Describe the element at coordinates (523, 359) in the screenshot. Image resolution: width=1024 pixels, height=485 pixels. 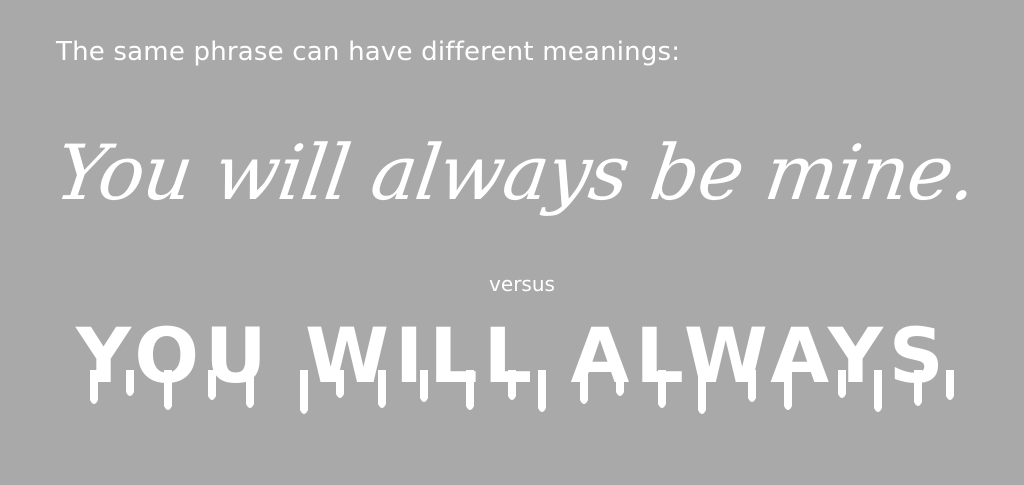
I see `dripping-phrase-text: YOU WILL ALWAYS BE MINE.` at that location.